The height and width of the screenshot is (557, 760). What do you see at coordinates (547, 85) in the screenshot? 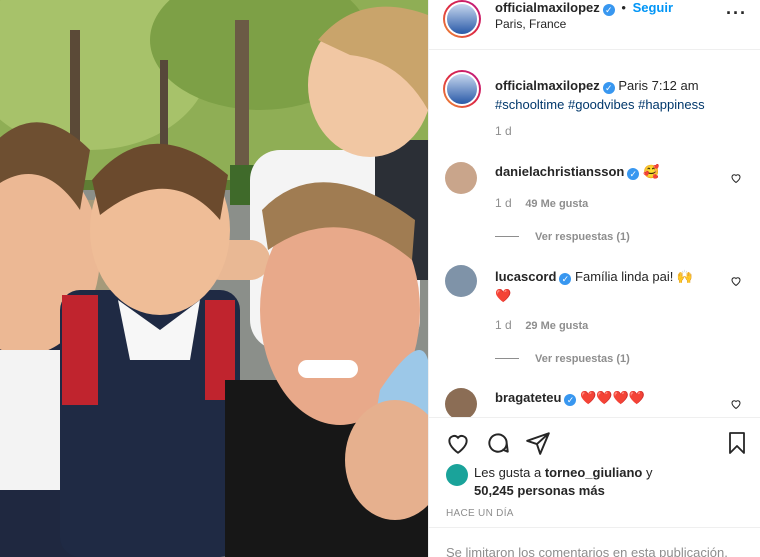
I see `caption-username: officialmaxilopez` at bounding box center [547, 85].